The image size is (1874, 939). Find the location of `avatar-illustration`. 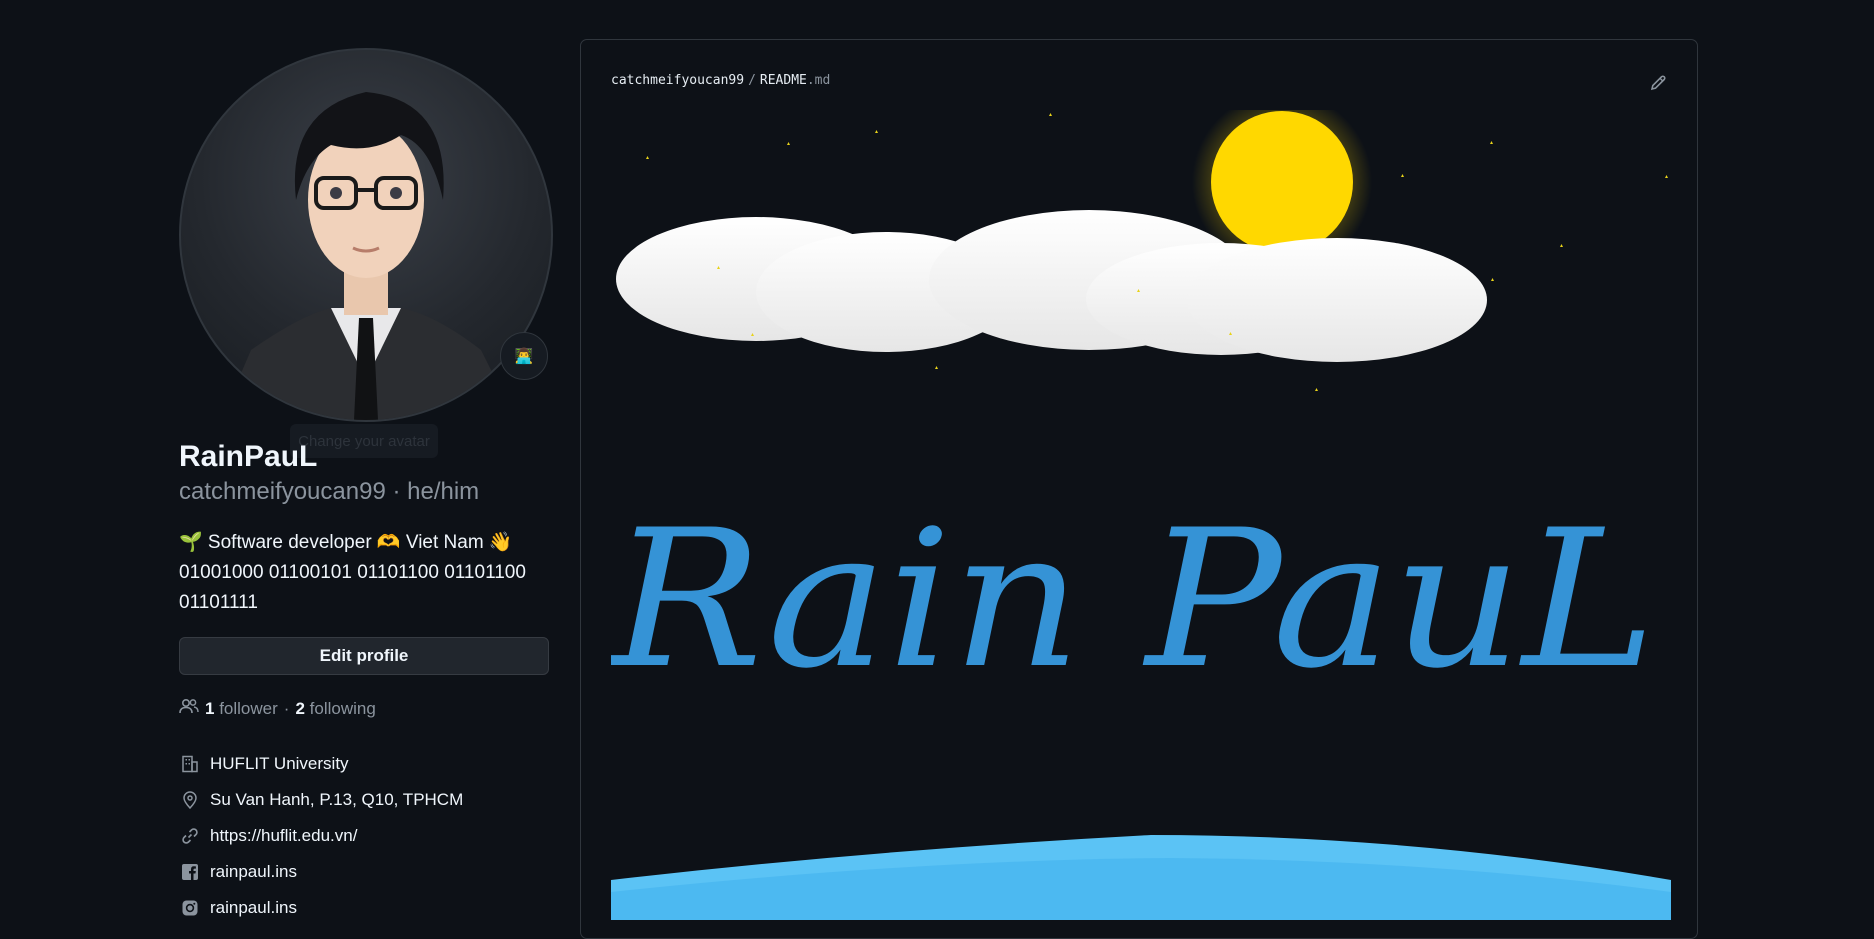

avatar-illustration is located at coordinates (368, 256).